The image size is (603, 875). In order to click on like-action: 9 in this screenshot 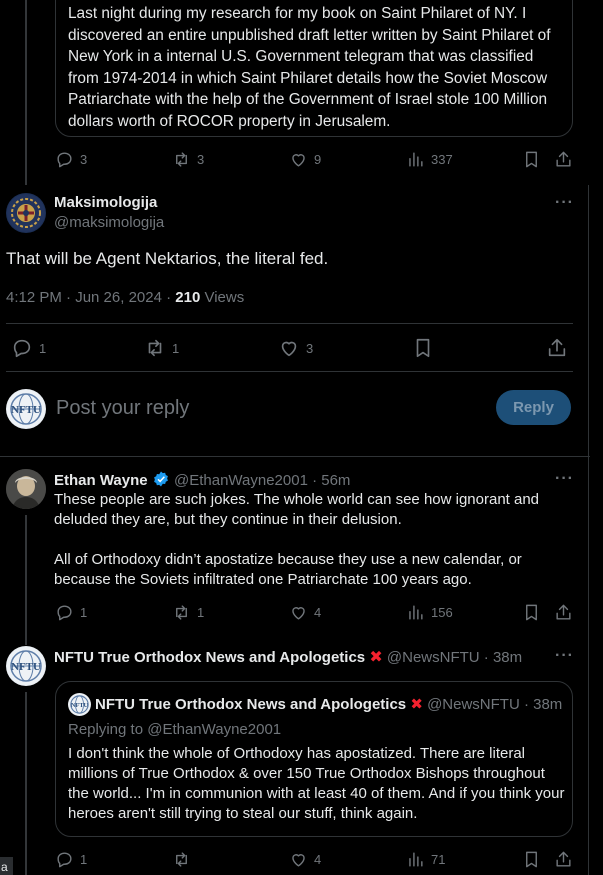, I will do `click(305, 159)`.